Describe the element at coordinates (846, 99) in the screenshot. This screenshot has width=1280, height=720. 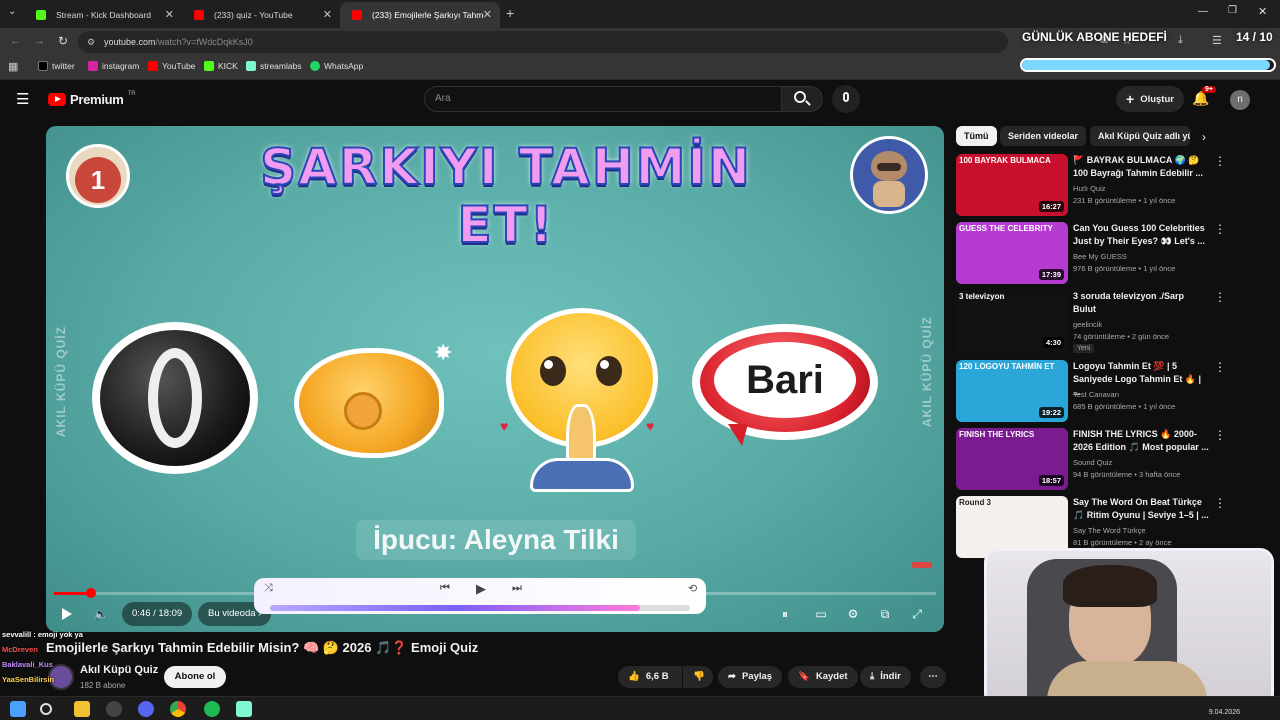
I see `voice-search-button` at that location.